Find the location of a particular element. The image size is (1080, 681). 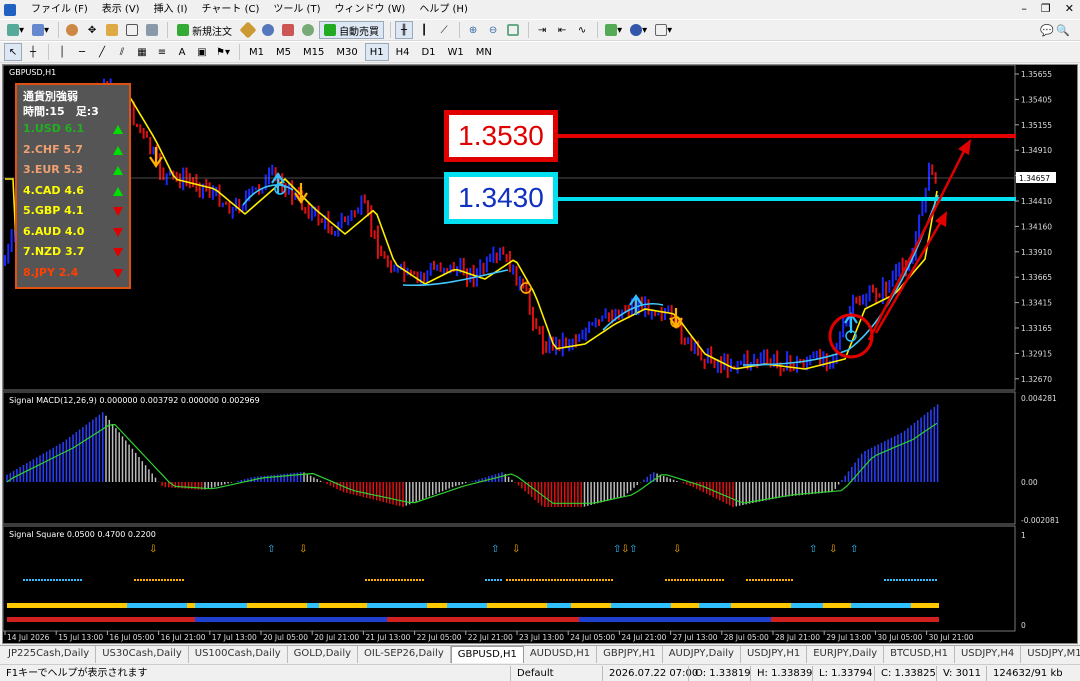

price-label: 1.33165 is located at coordinates (1036, 328).